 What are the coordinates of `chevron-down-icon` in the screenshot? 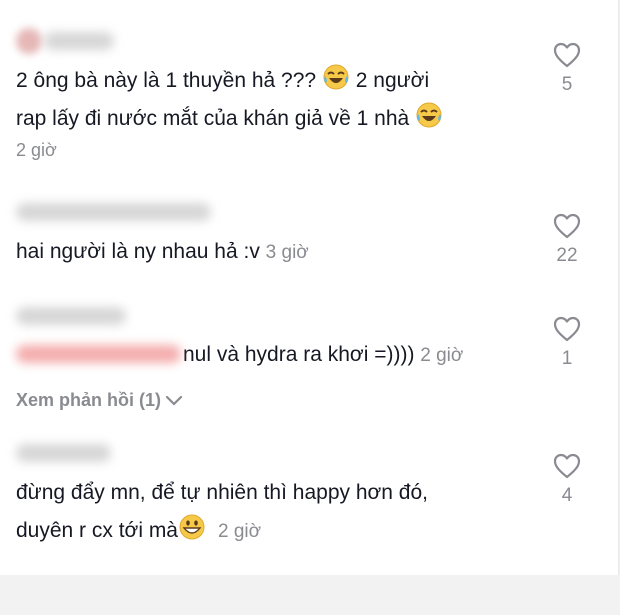 It's located at (174, 400).